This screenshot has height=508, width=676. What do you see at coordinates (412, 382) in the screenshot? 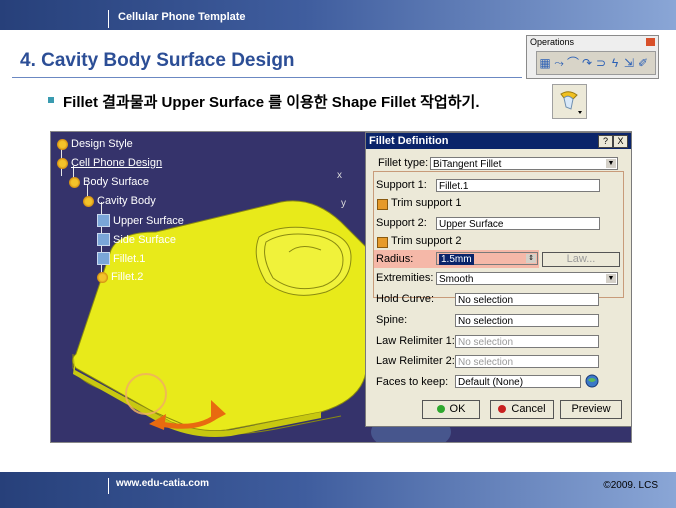
I see `faces-to-keep-label: Faces to keep:` at bounding box center [412, 382].